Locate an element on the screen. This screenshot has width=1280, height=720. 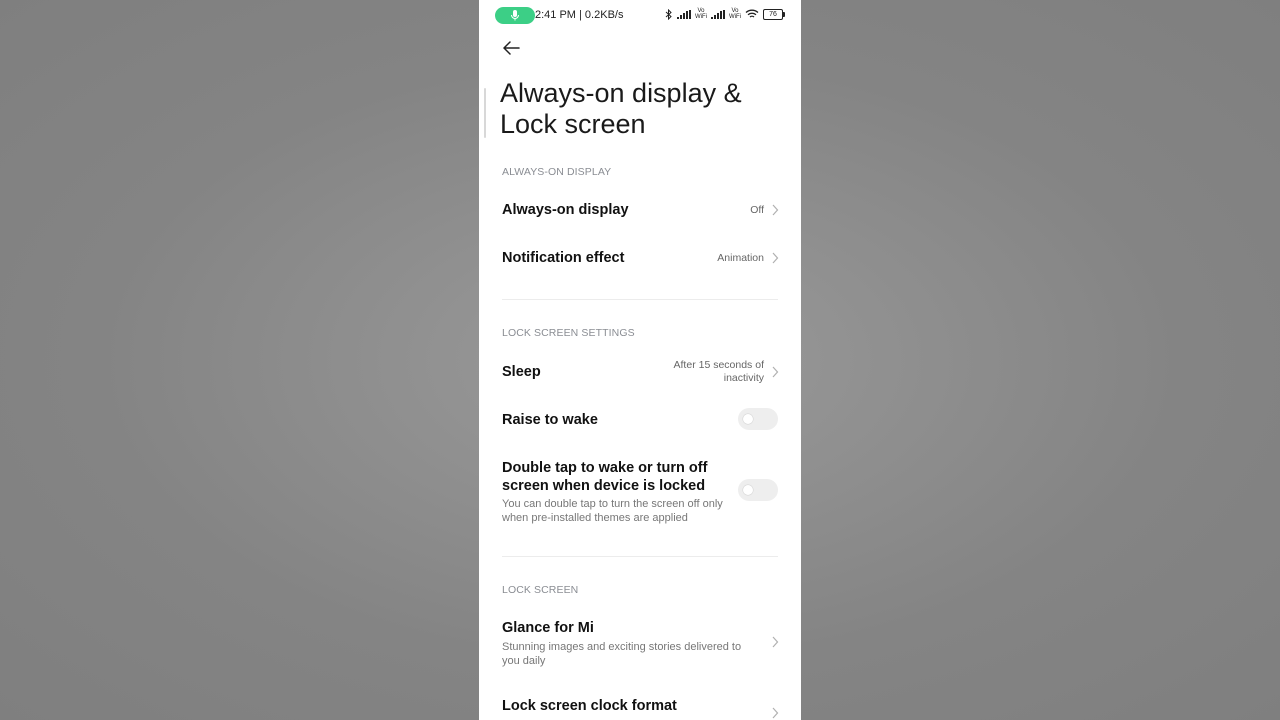
item-value-line: inactivity is located at coordinates (743, 378).